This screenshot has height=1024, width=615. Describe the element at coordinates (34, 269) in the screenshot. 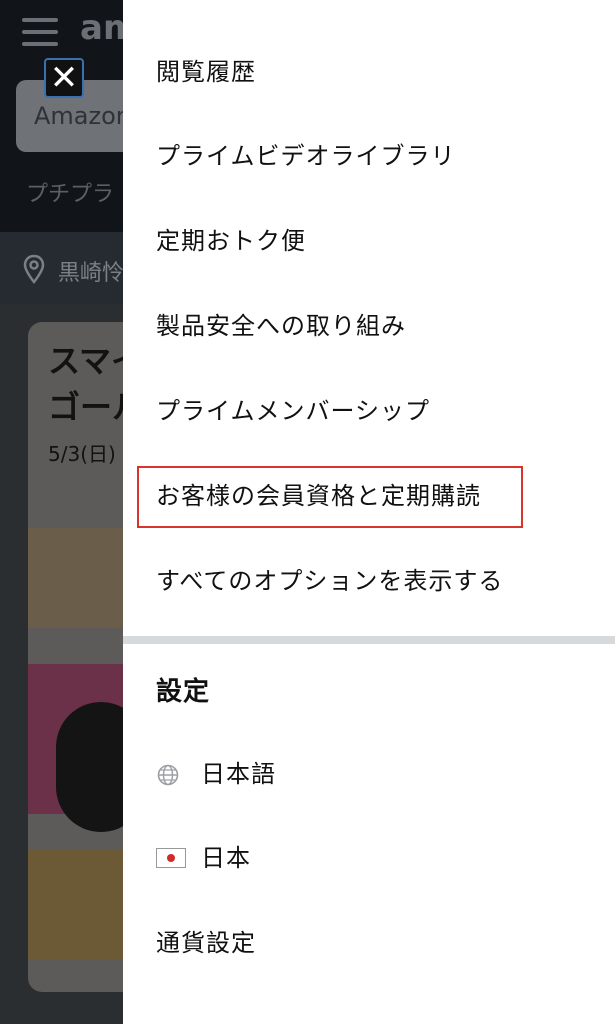

I see `location-pin-icon` at that location.